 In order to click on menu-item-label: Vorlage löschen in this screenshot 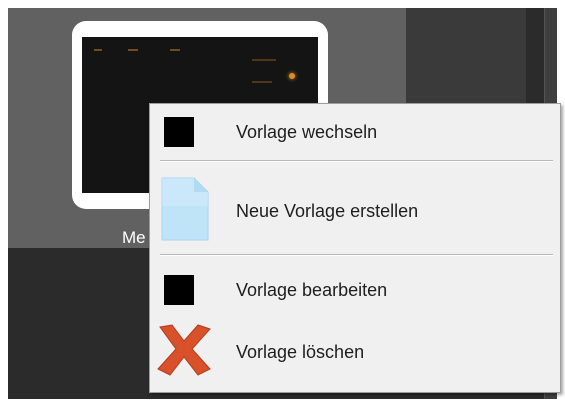, I will do `click(300, 351)`.